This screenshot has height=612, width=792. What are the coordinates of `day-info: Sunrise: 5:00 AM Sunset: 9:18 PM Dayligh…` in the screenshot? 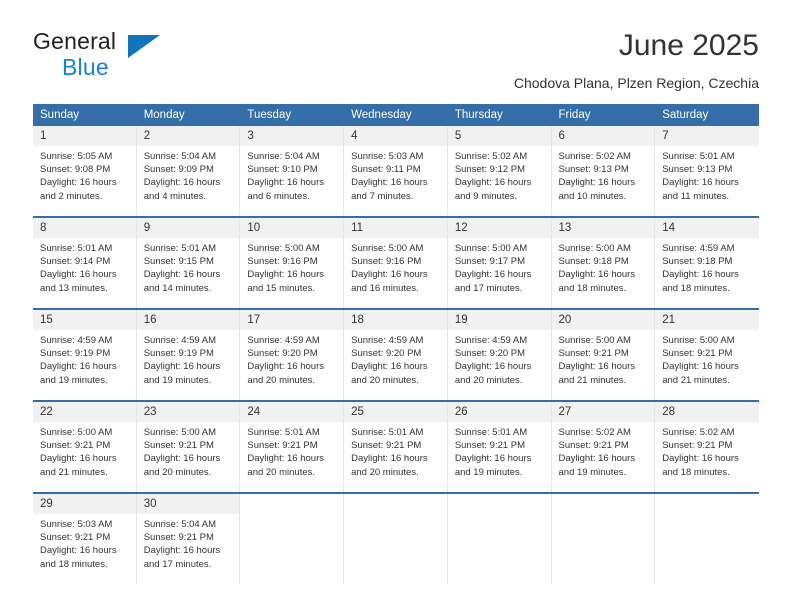 It's located at (603, 266).